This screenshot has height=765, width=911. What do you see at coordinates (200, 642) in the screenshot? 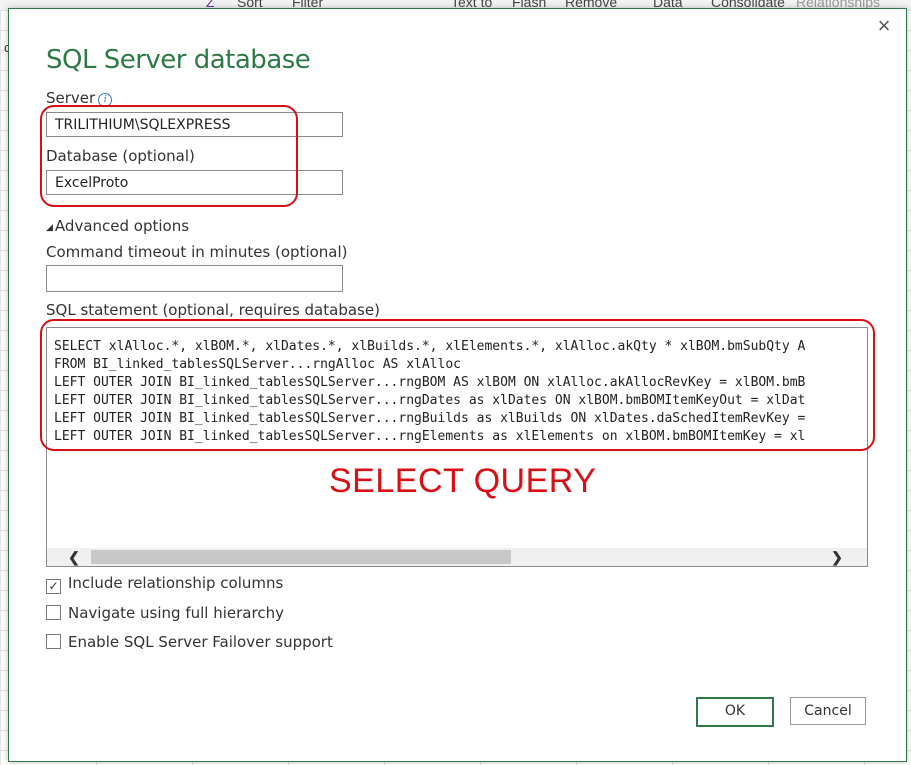
I see `checkbox-label: Enable SQL Server Failover support` at bounding box center [200, 642].